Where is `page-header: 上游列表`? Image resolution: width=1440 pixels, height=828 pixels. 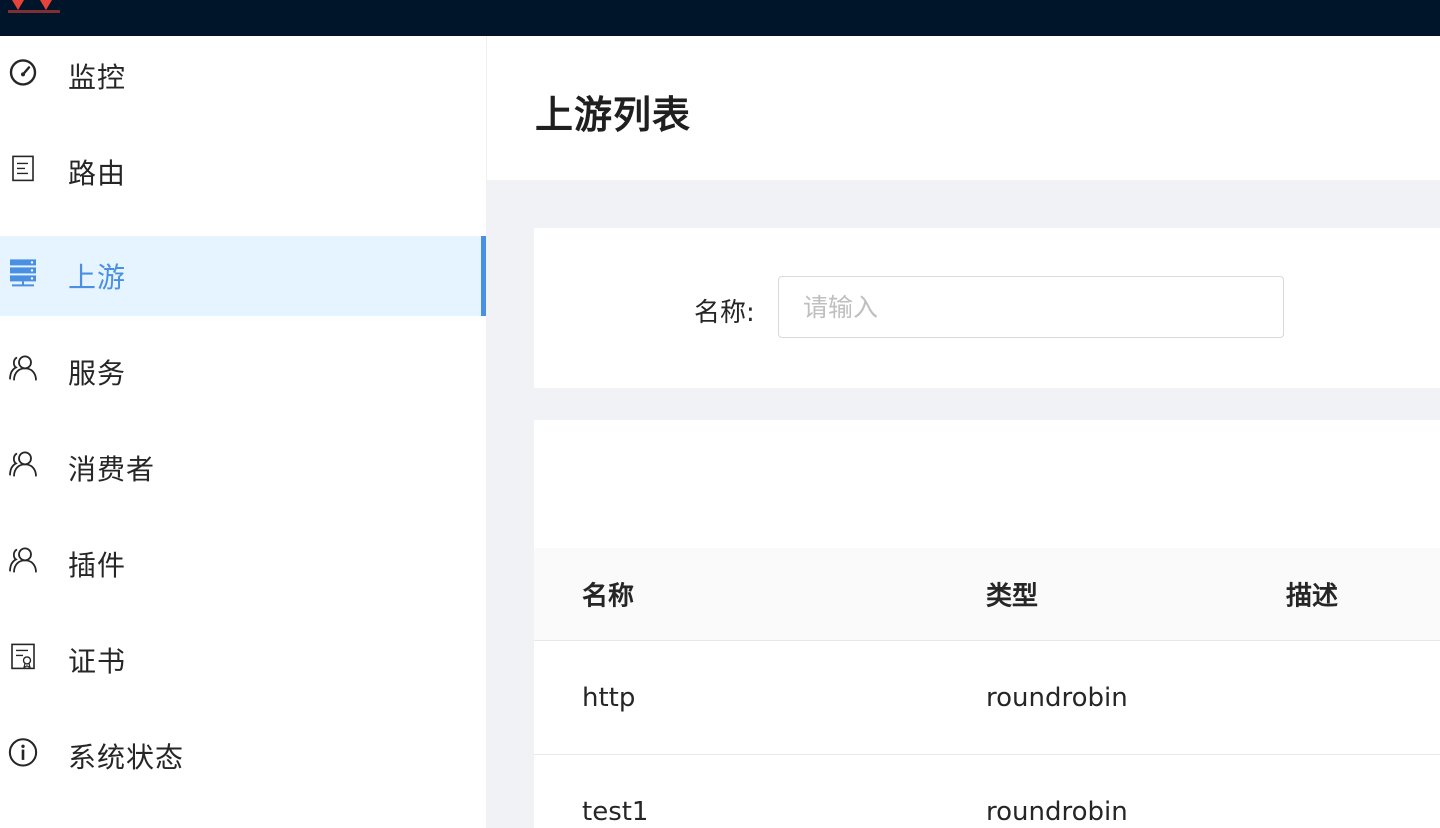
page-header: 上游列表 is located at coordinates (963, 108).